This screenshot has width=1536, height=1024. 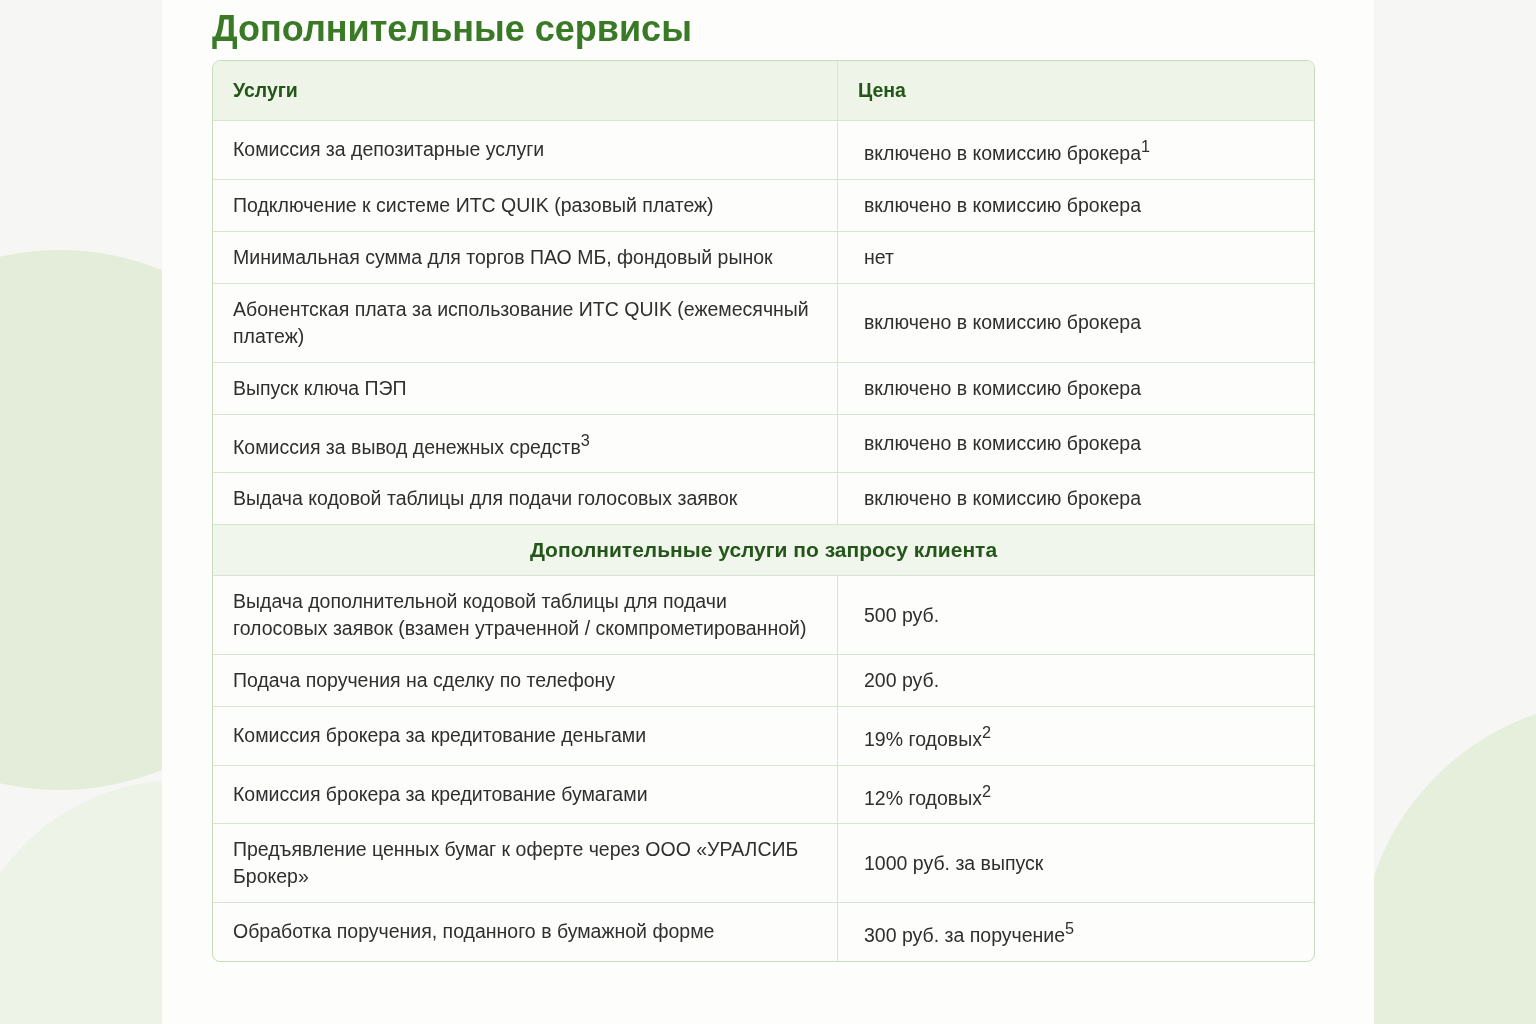 I want to click on table-cell-text: 12% годовых$^{2}$, so click(x=927, y=795).